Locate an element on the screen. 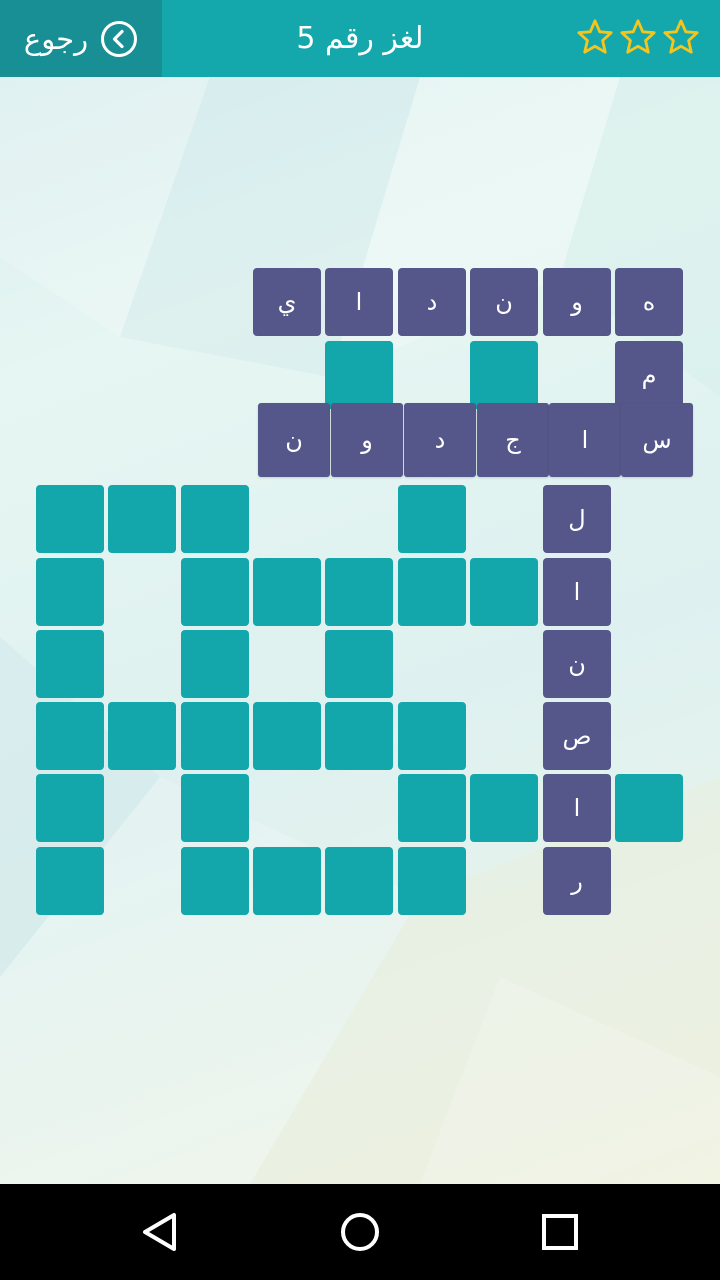 The image size is (720, 1280). letter-cell: ص is located at coordinates (577, 736).